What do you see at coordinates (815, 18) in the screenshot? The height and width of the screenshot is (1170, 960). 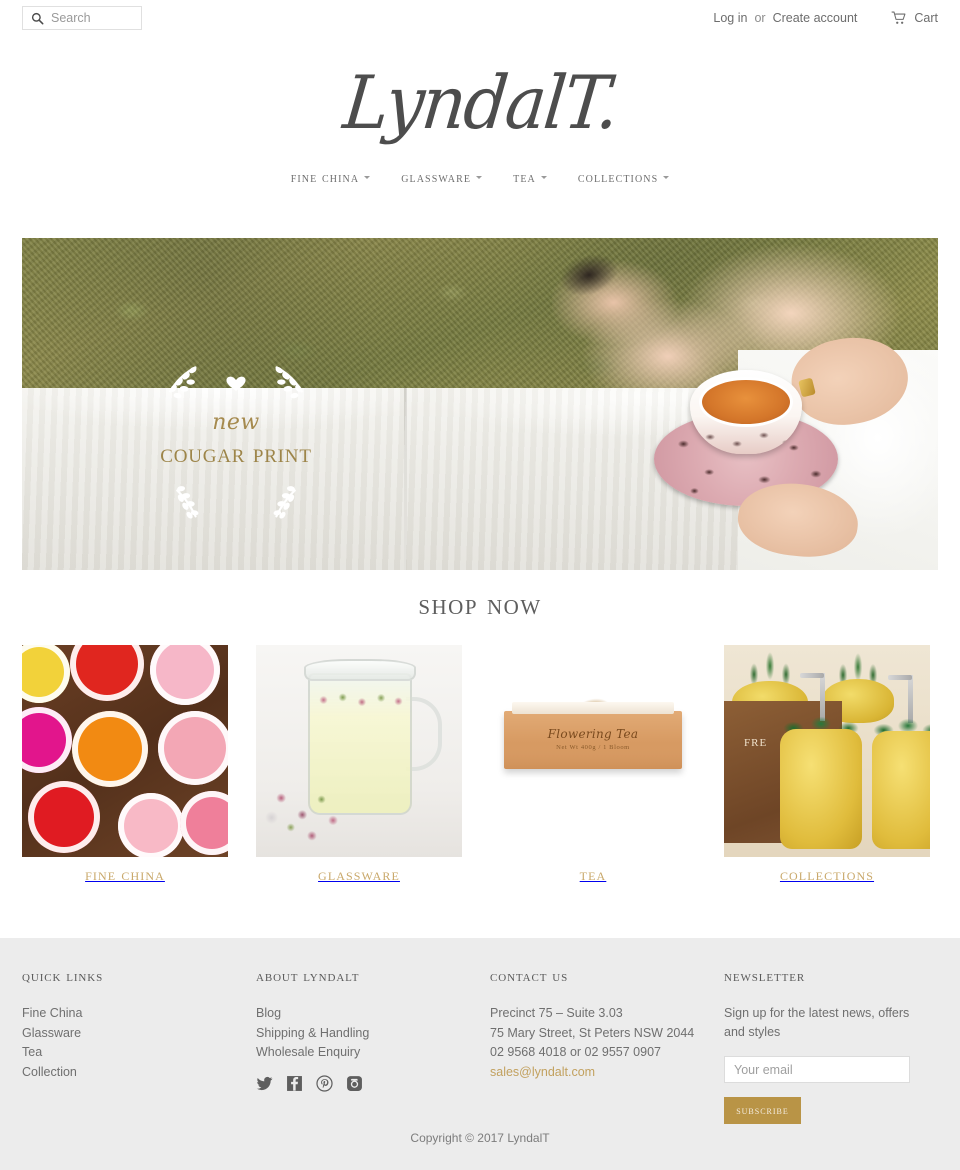 I see `create-account-link: Create account` at bounding box center [815, 18].